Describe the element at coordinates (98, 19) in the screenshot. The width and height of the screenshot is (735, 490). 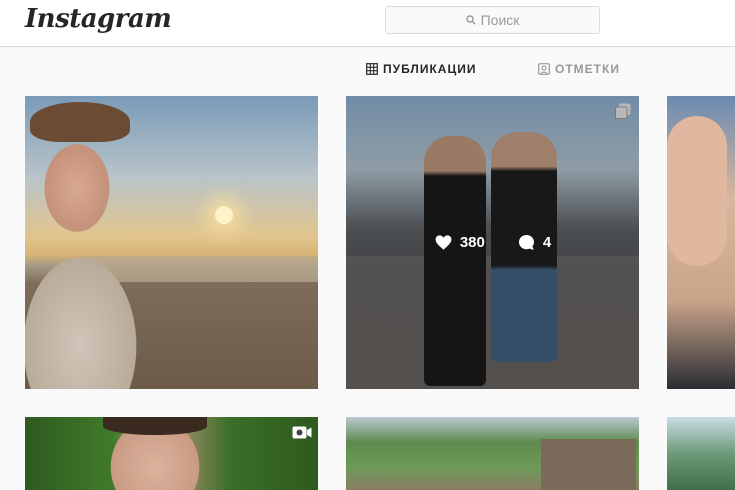
I see `instagram-logo: Instagram` at that location.